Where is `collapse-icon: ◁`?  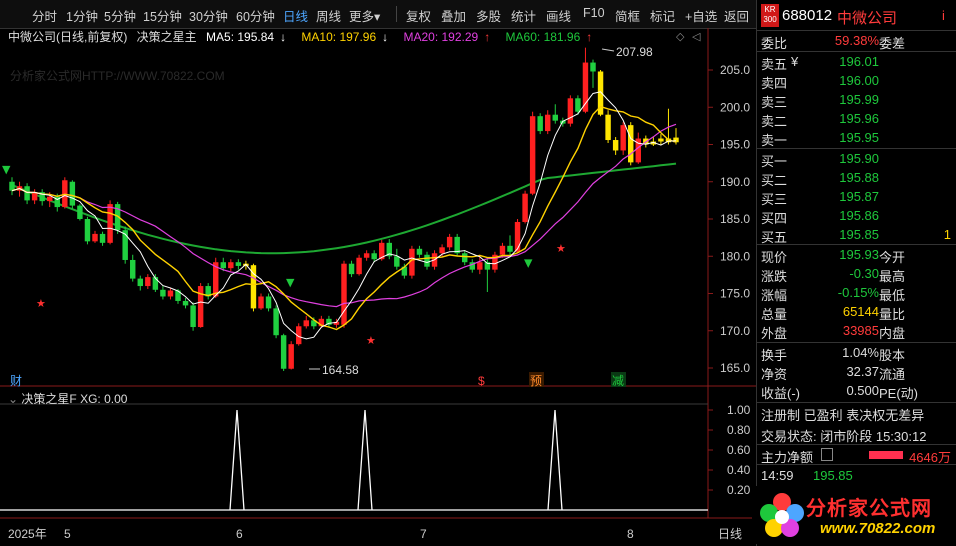 collapse-icon: ◁ is located at coordinates (696, 36).